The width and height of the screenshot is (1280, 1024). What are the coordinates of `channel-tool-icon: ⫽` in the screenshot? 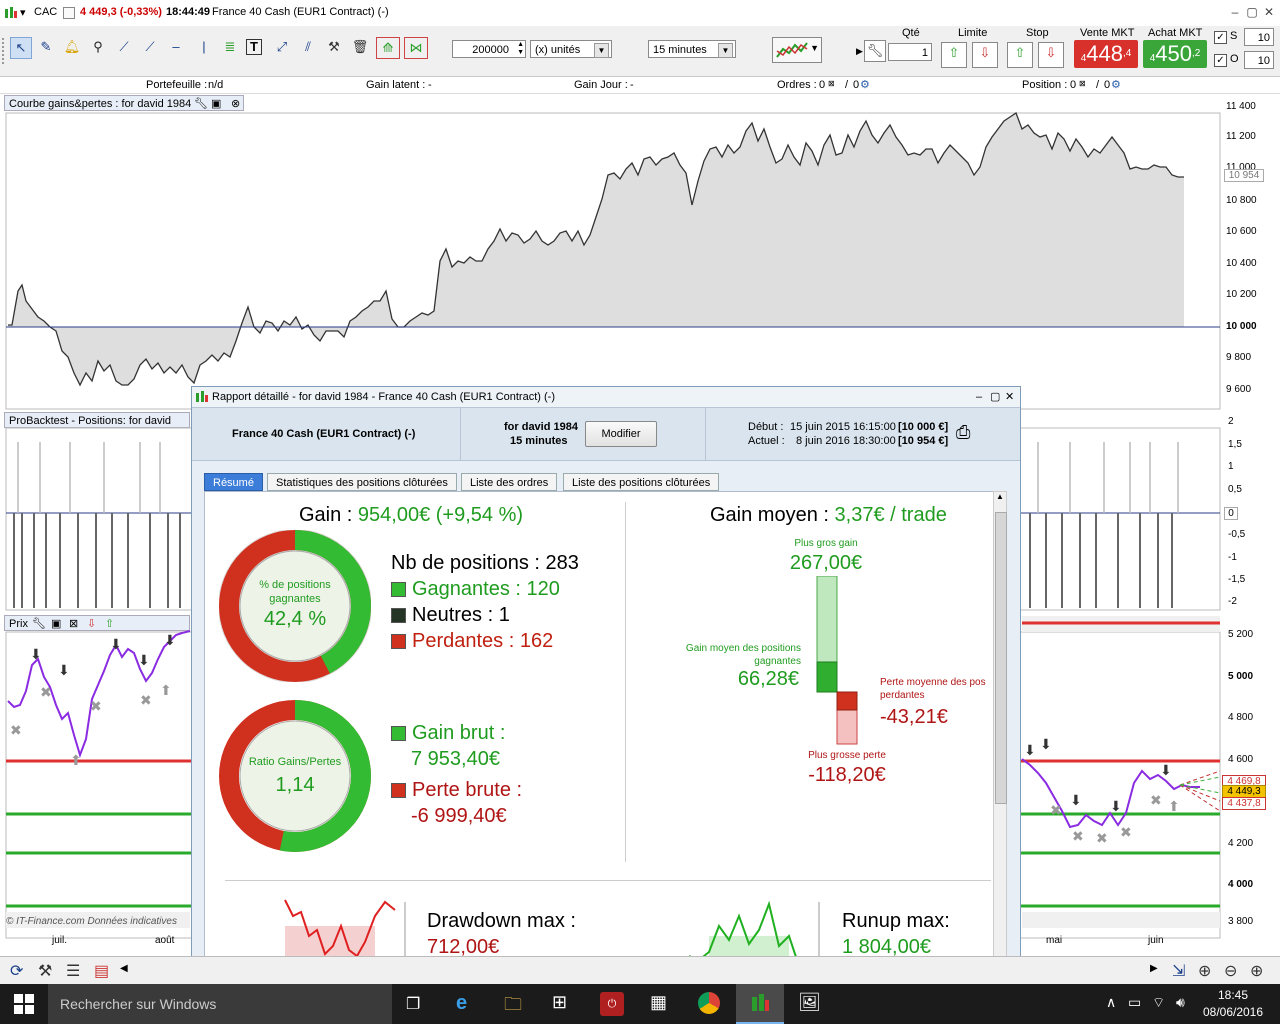 It's located at (308, 47).